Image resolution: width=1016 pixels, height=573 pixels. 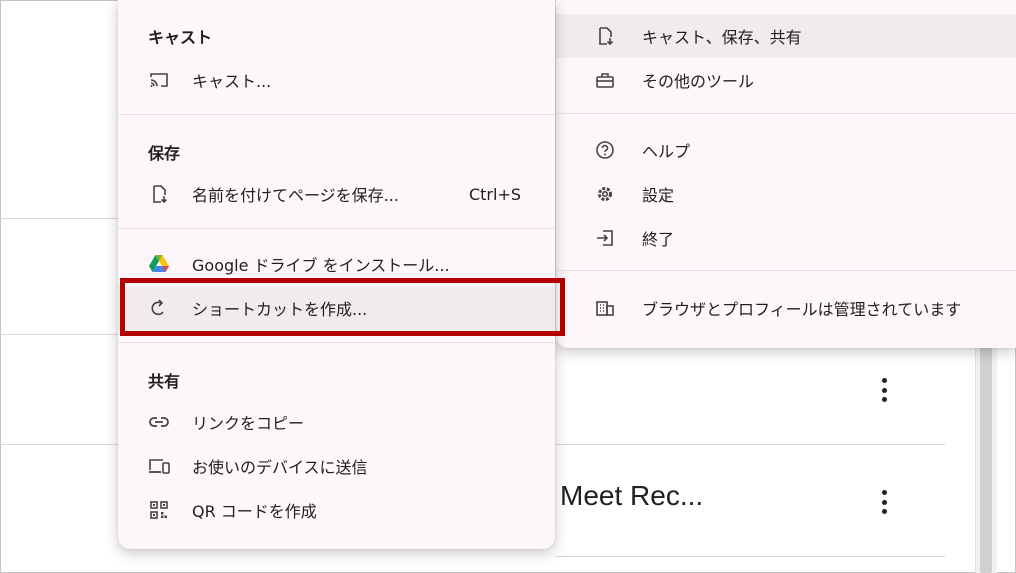 What do you see at coordinates (666, 151) in the screenshot?
I see `menu-item-label: ヘルプ` at bounding box center [666, 151].